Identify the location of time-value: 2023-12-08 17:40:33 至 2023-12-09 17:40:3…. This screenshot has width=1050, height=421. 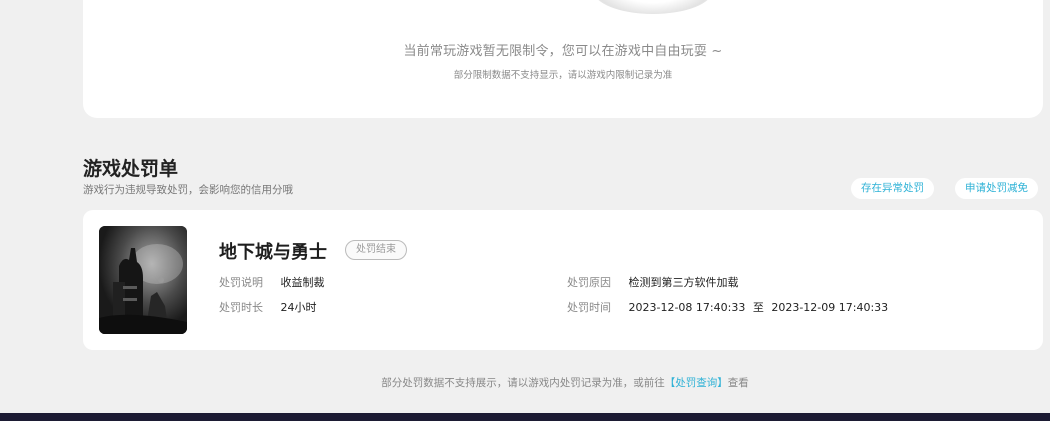
(759, 307).